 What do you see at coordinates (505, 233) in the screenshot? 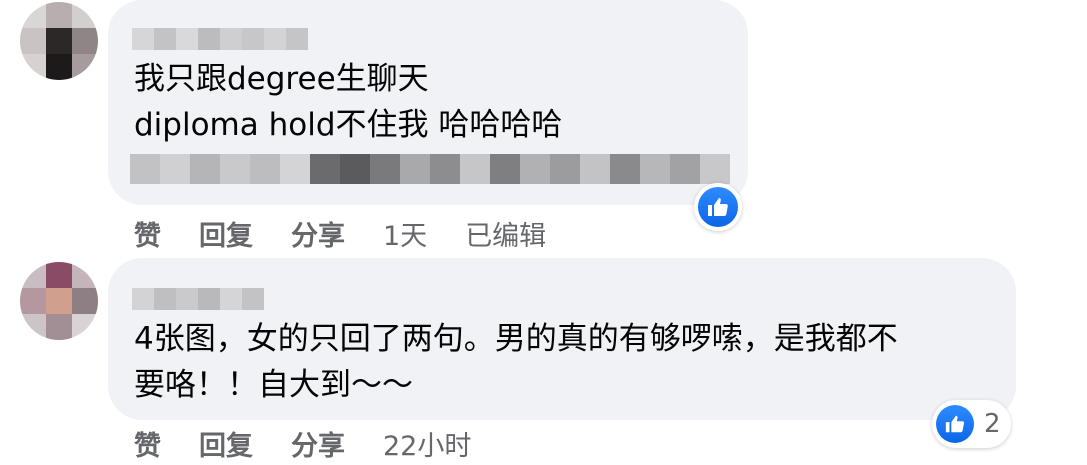
I see `edited-label: 已编辑` at bounding box center [505, 233].